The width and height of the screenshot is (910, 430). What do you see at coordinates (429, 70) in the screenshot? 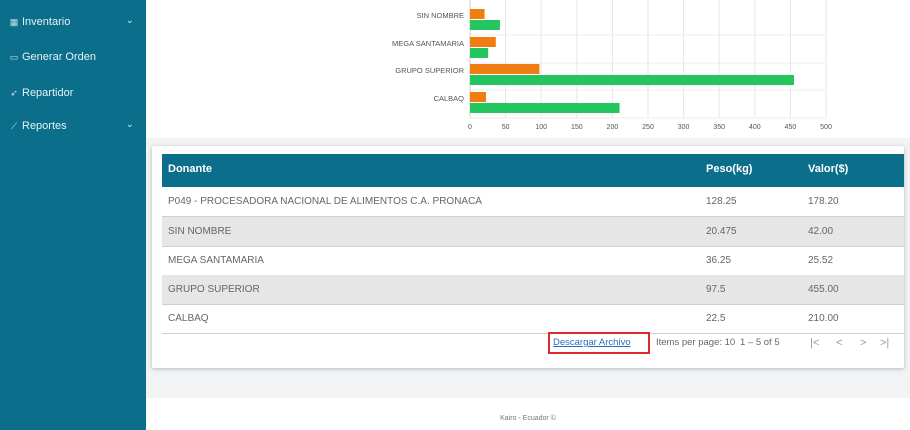
I see `category-label: GRUPO SUPERIOR` at bounding box center [429, 70].